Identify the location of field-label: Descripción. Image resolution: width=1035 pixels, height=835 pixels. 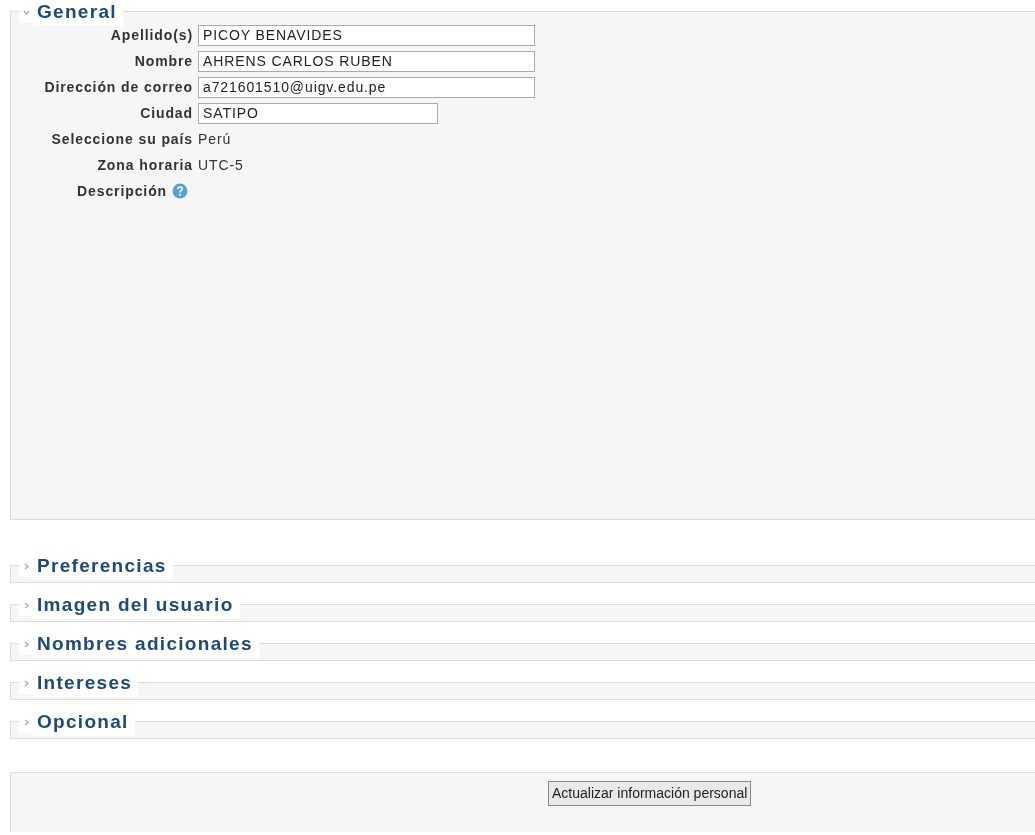
(122, 190).